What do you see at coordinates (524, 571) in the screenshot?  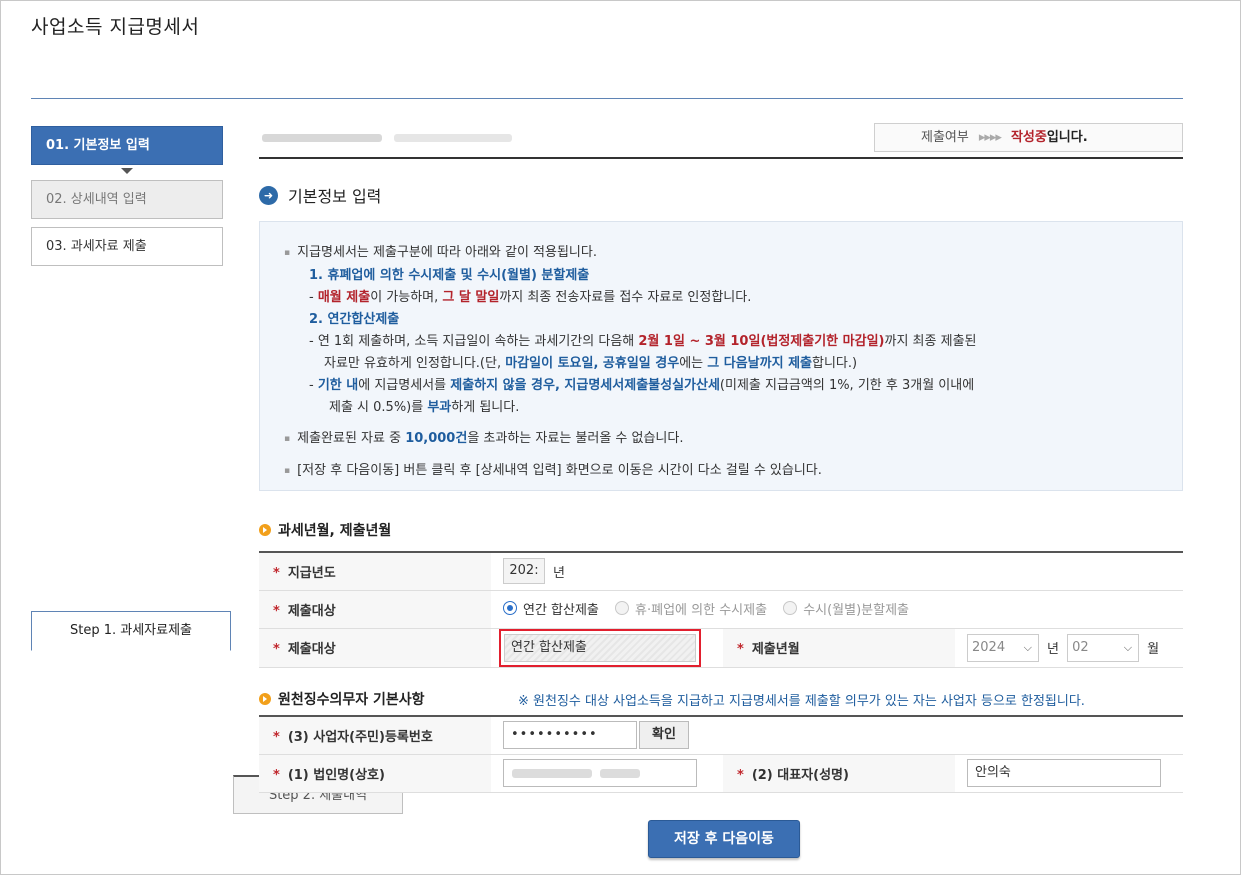 I see `pay-year-field: 202:` at bounding box center [524, 571].